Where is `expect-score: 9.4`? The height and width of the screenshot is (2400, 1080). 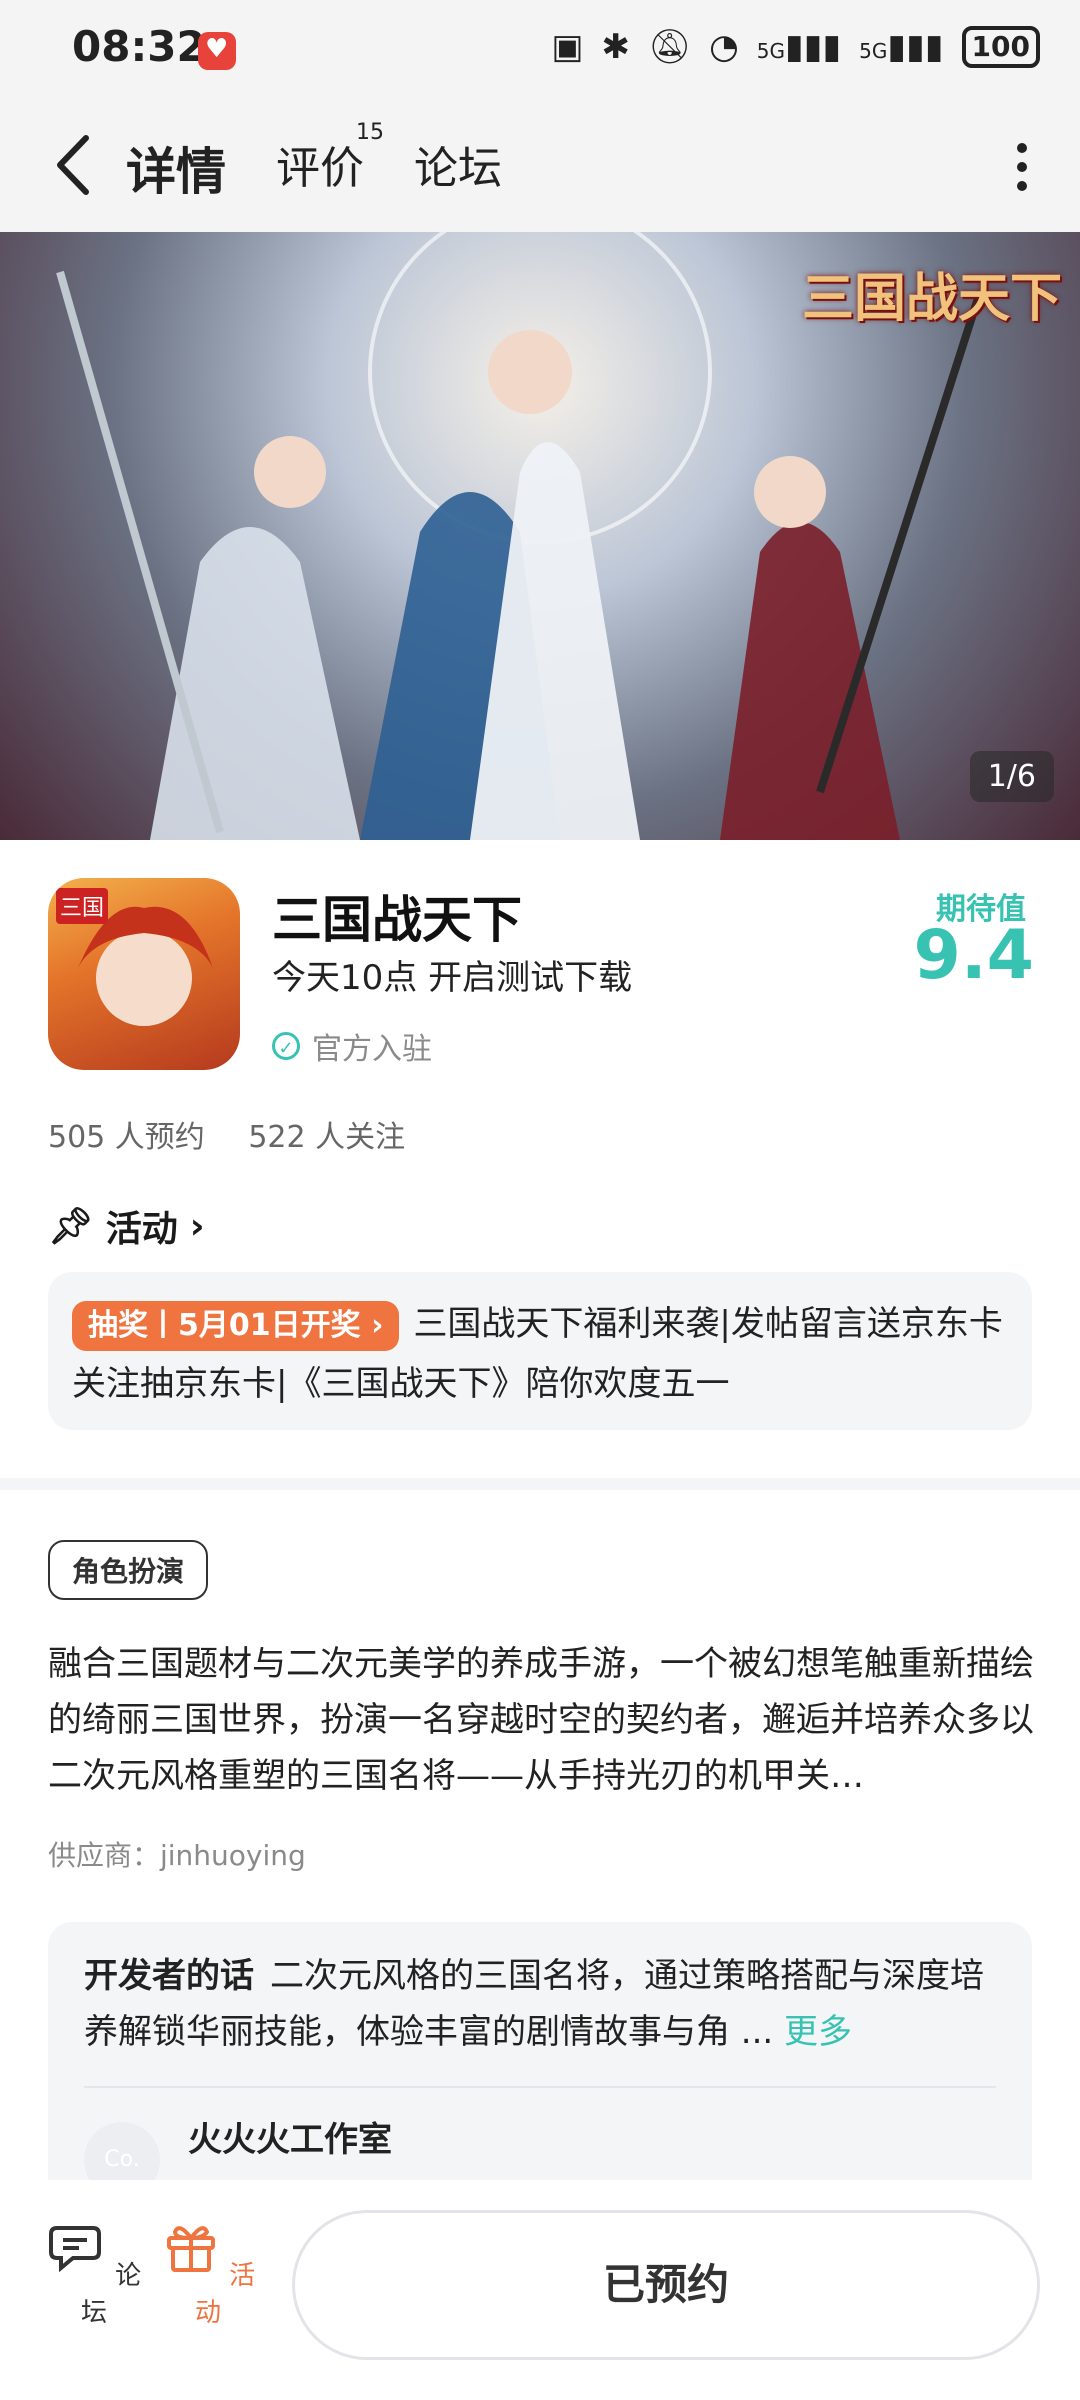 expect-score: 9.4 is located at coordinates (973, 955).